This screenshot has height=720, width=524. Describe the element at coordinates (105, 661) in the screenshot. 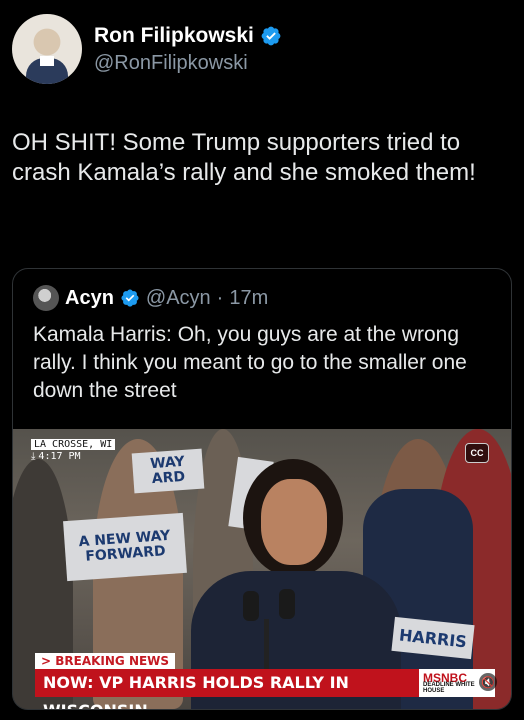

I see `breaking-news-label: > BREAKING NEWS` at that location.